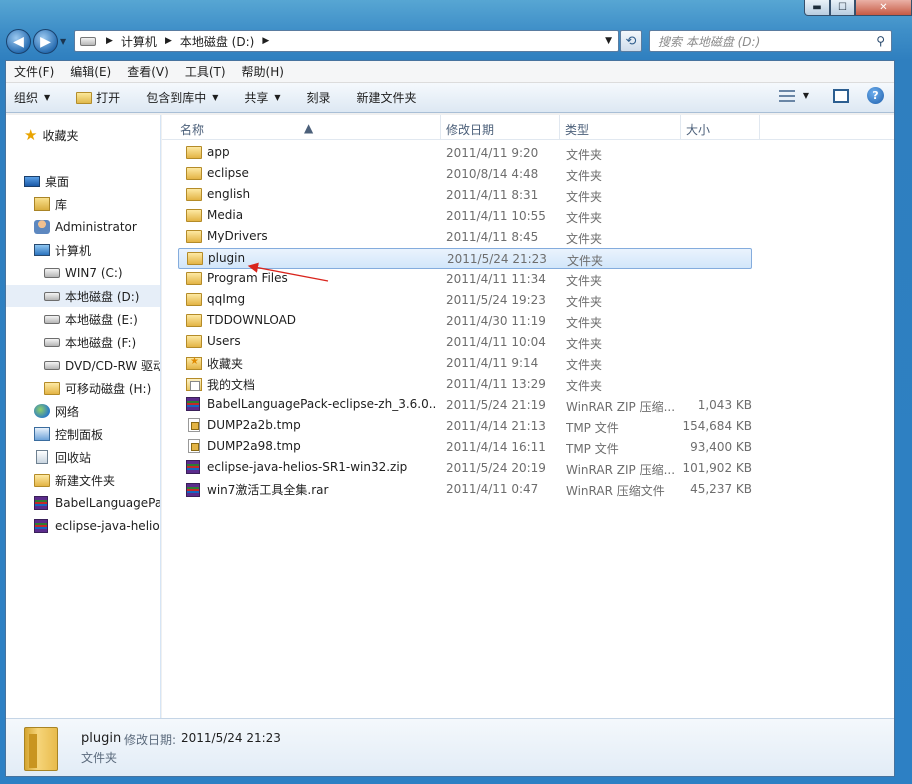 This screenshot has height=784, width=912. What do you see at coordinates (51, 135) in the screenshot?
I see `nav-favorites: ★ 收藏夹` at bounding box center [51, 135].